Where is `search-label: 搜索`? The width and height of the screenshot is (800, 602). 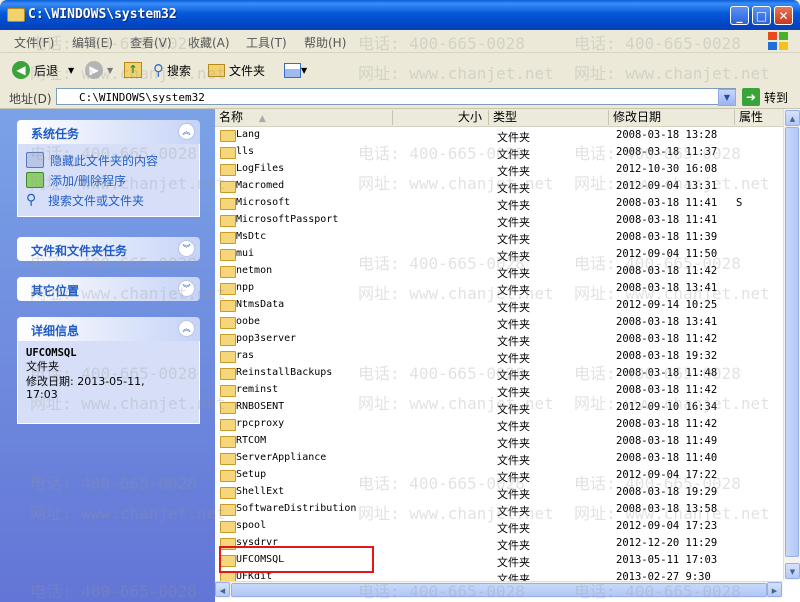 search-label: 搜索 is located at coordinates (179, 70).